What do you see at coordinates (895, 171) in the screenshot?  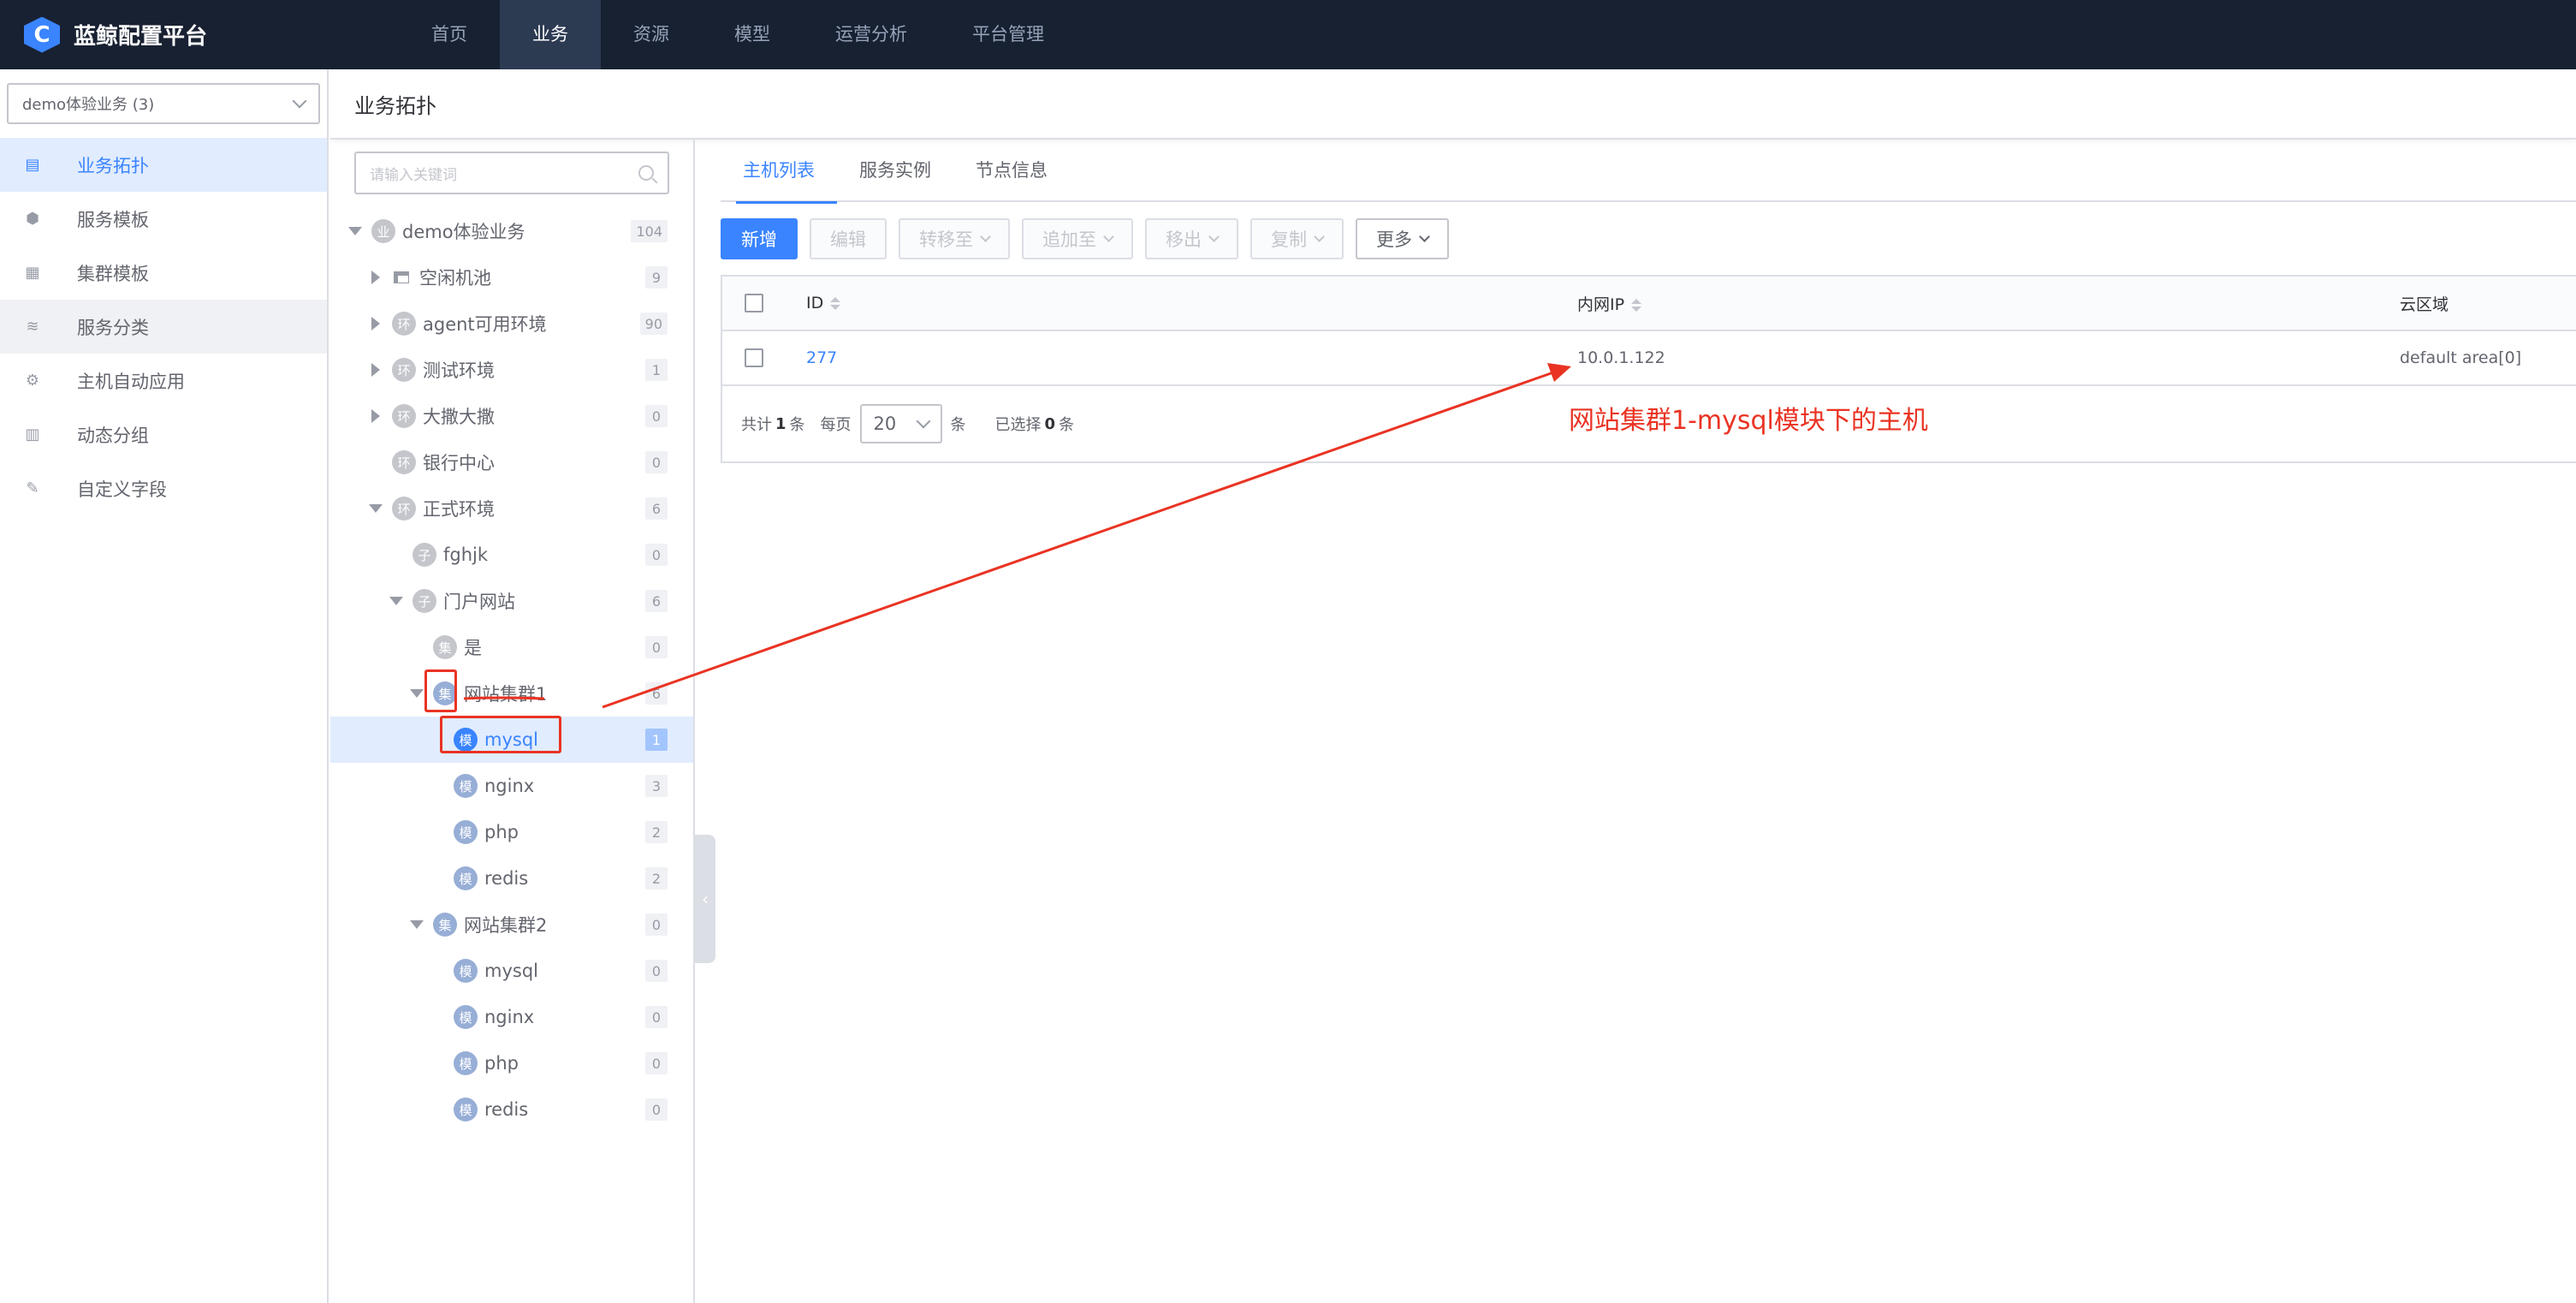 I see `tab-service-instance: 服务实例` at bounding box center [895, 171].